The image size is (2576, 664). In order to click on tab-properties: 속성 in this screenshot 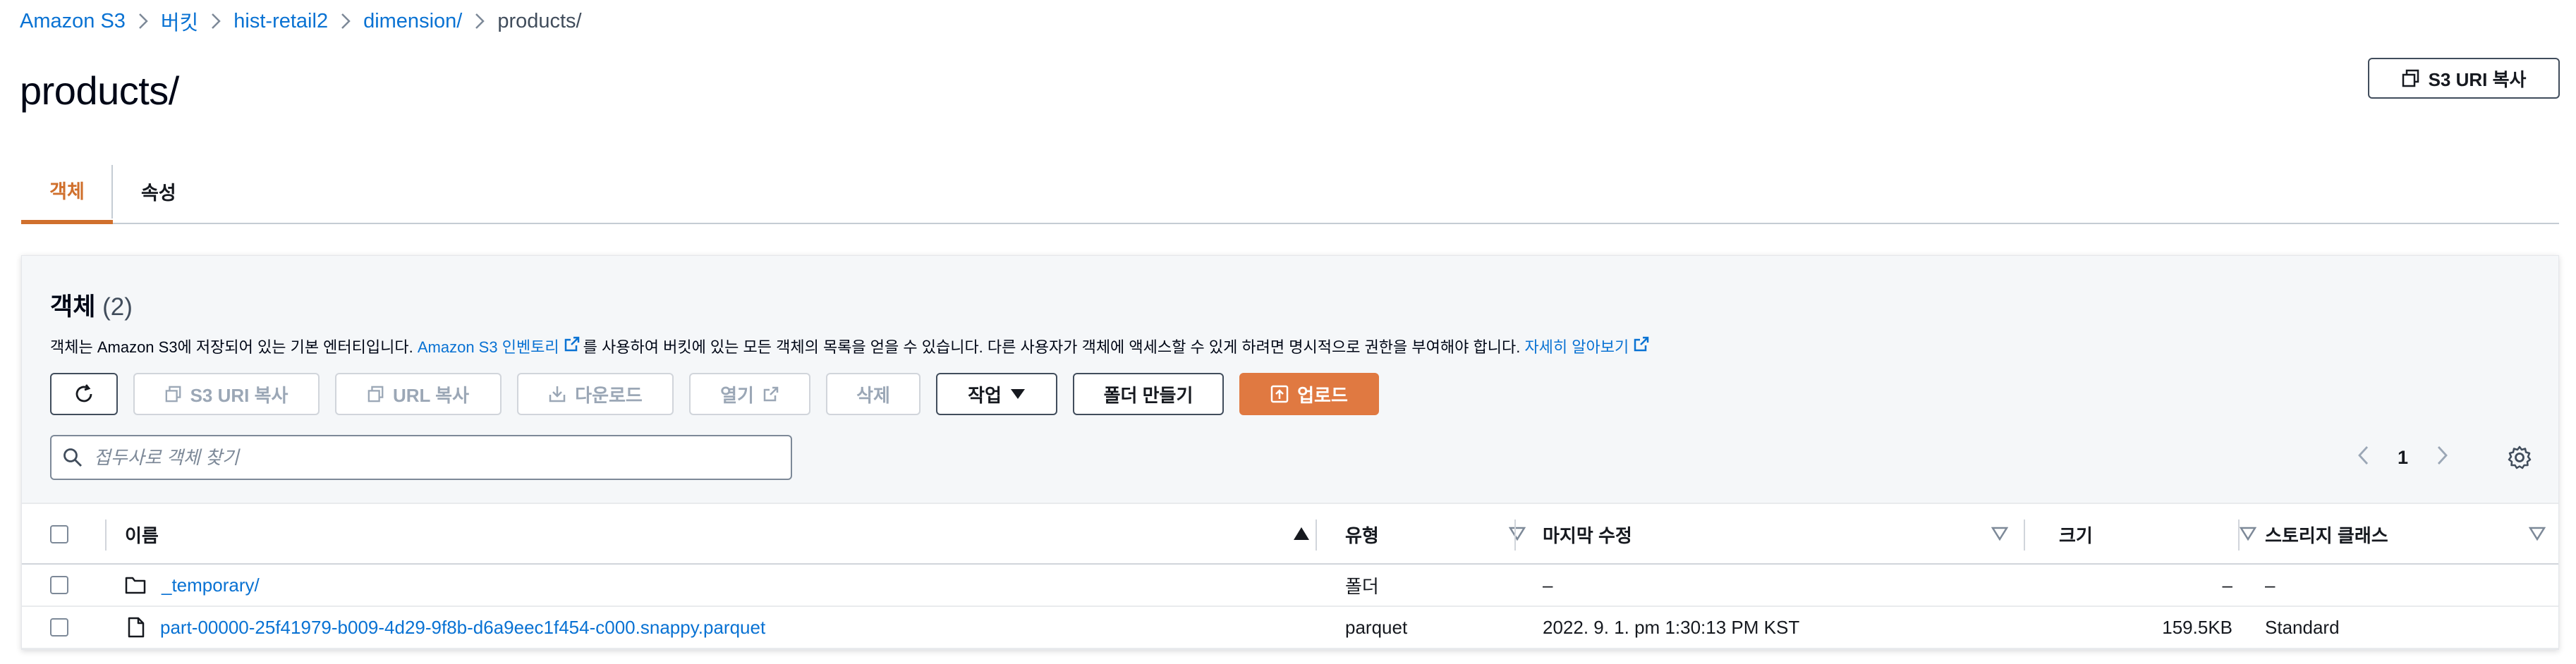, I will do `click(158, 191)`.